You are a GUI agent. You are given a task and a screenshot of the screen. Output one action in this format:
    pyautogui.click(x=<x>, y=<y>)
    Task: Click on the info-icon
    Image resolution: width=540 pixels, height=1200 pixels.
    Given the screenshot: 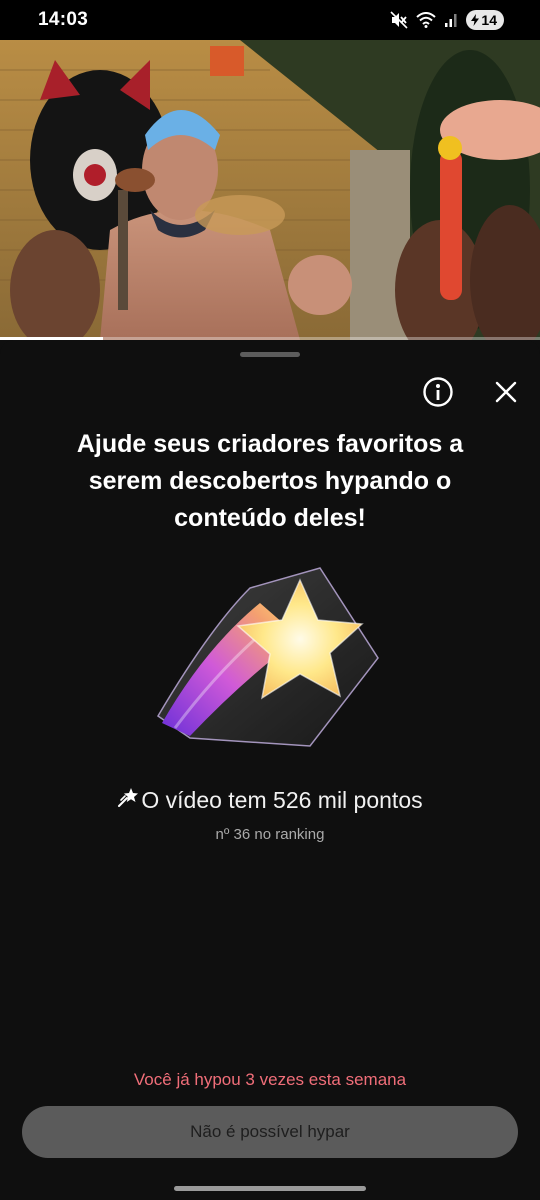 What is the action you would take?
    pyautogui.click(x=438, y=394)
    